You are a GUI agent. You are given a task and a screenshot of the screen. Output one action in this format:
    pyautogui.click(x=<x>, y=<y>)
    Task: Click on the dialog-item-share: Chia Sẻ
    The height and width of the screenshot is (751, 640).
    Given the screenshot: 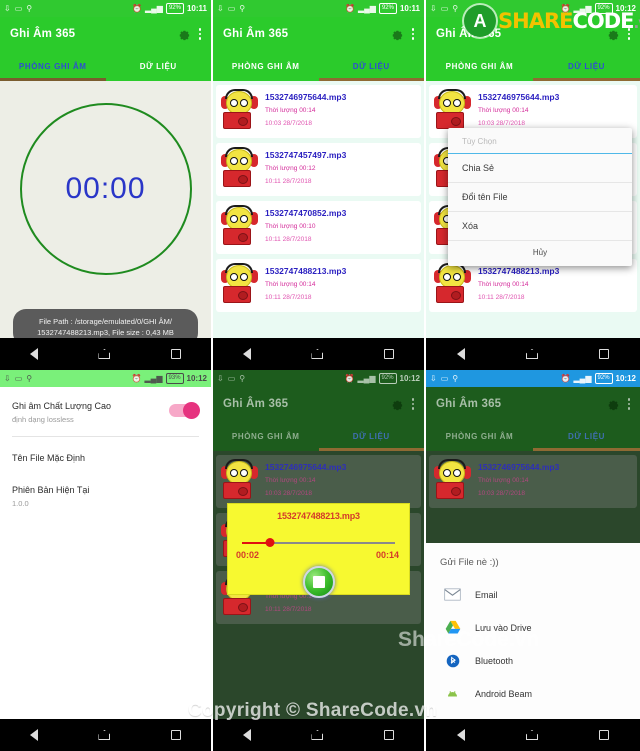 What is the action you would take?
    pyautogui.click(x=540, y=168)
    